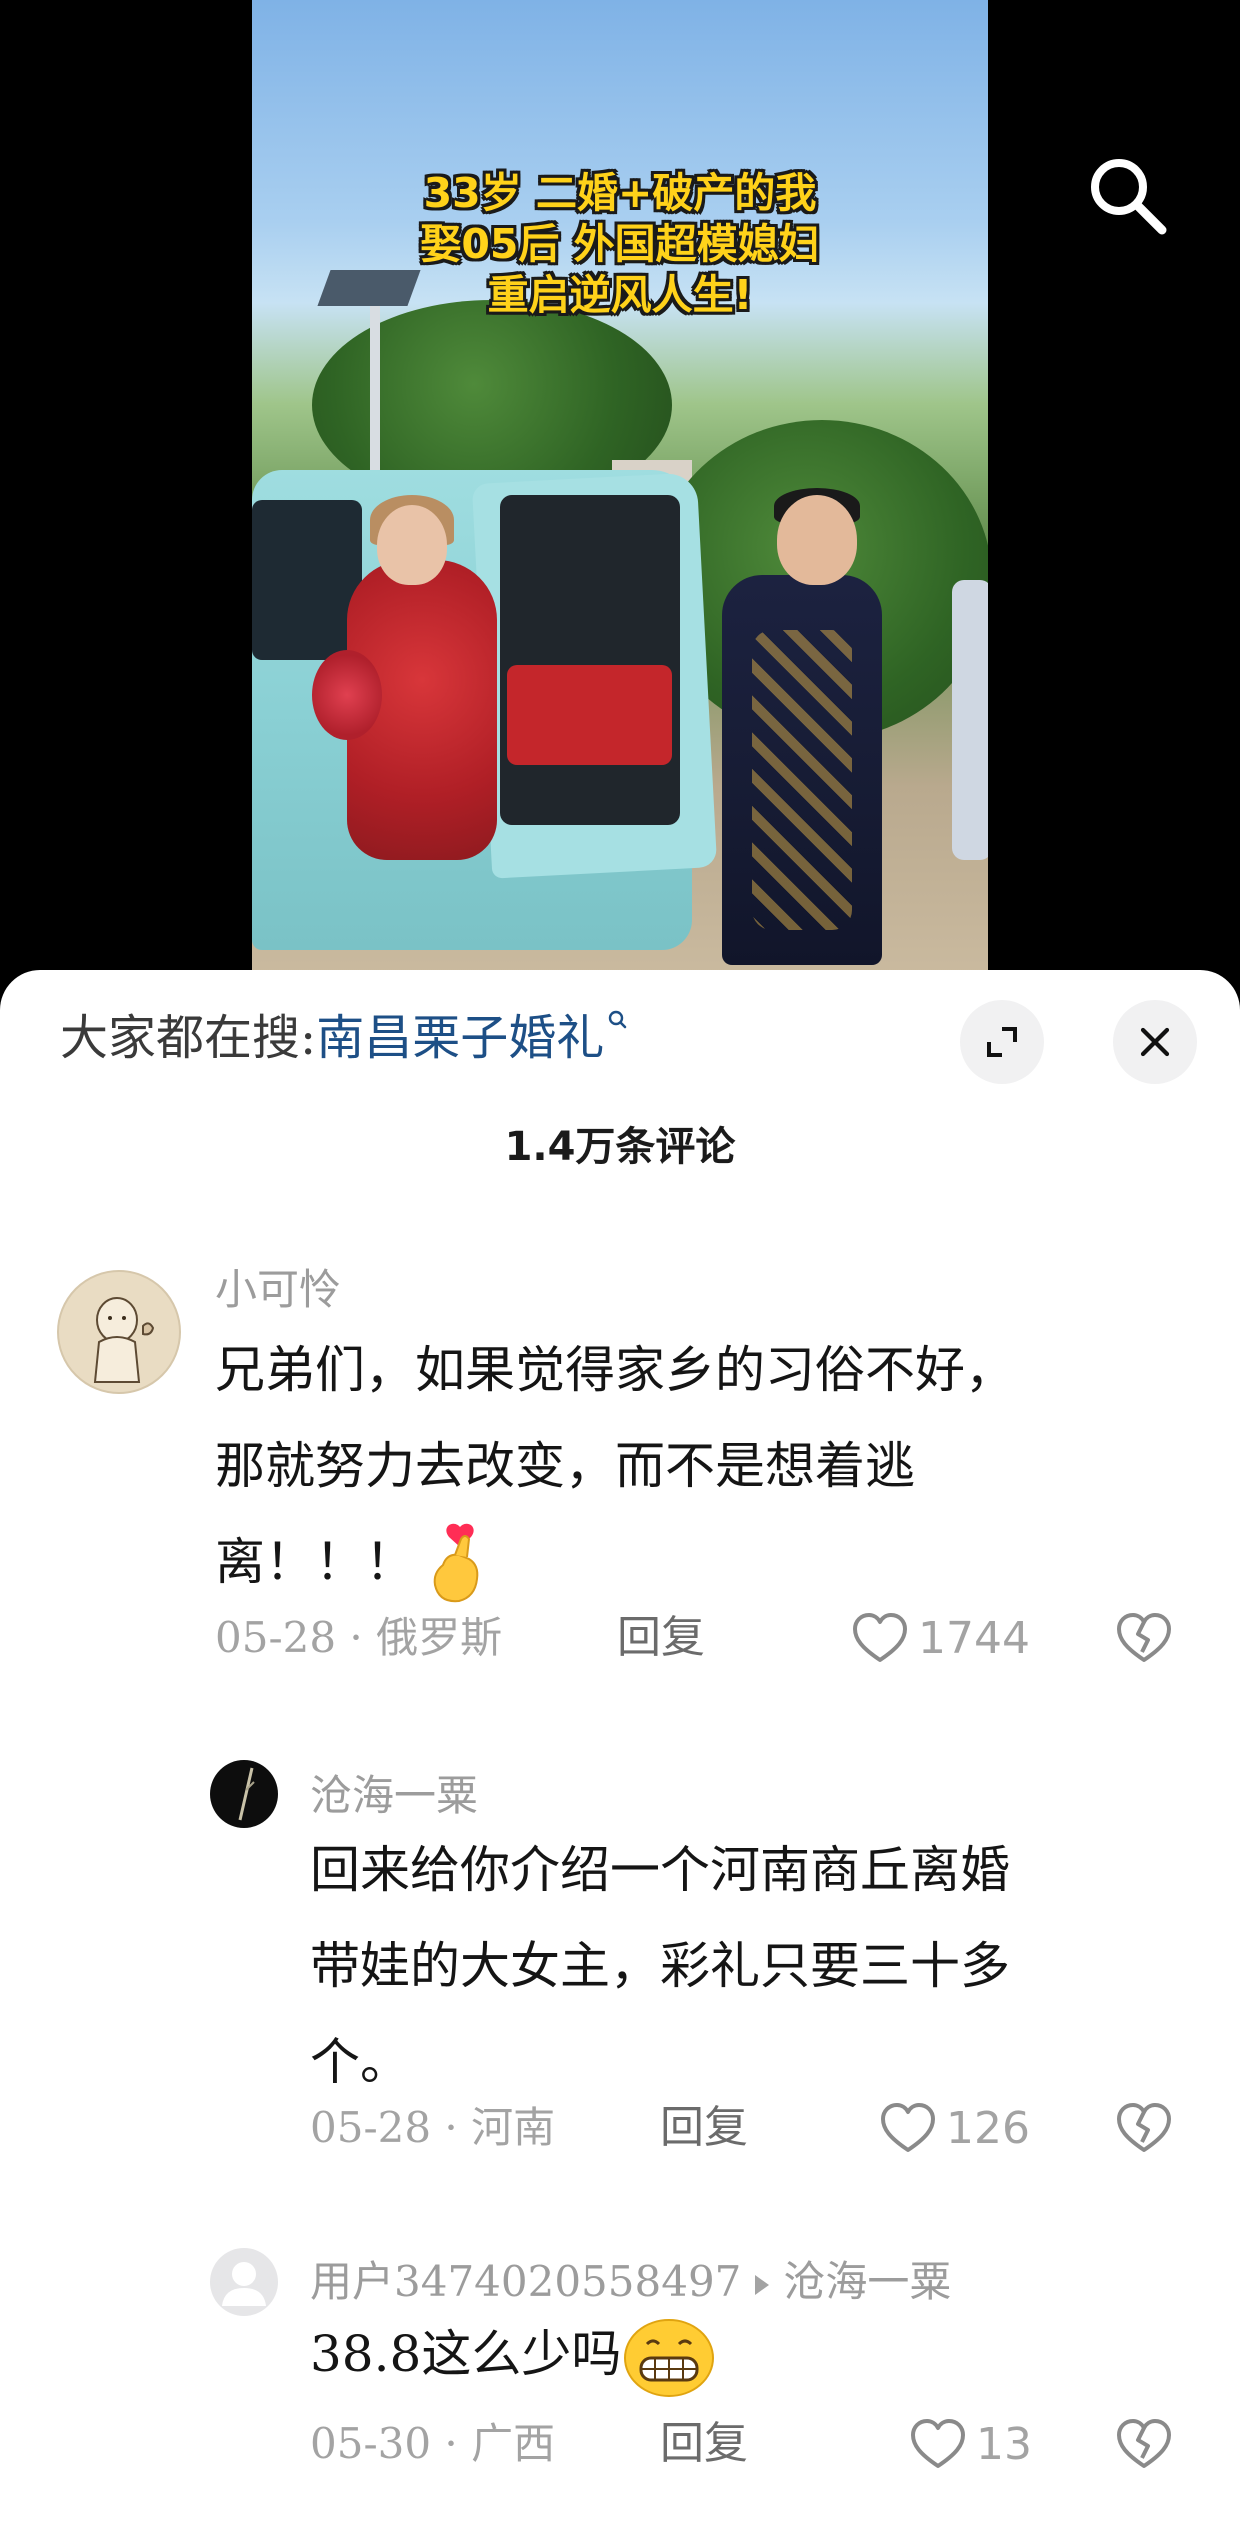 The height and width of the screenshot is (2544, 1240). What do you see at coordinates (802, 780) in the screenshot?
I see `groom-robe-pattern` at bounding box center [802, 780].